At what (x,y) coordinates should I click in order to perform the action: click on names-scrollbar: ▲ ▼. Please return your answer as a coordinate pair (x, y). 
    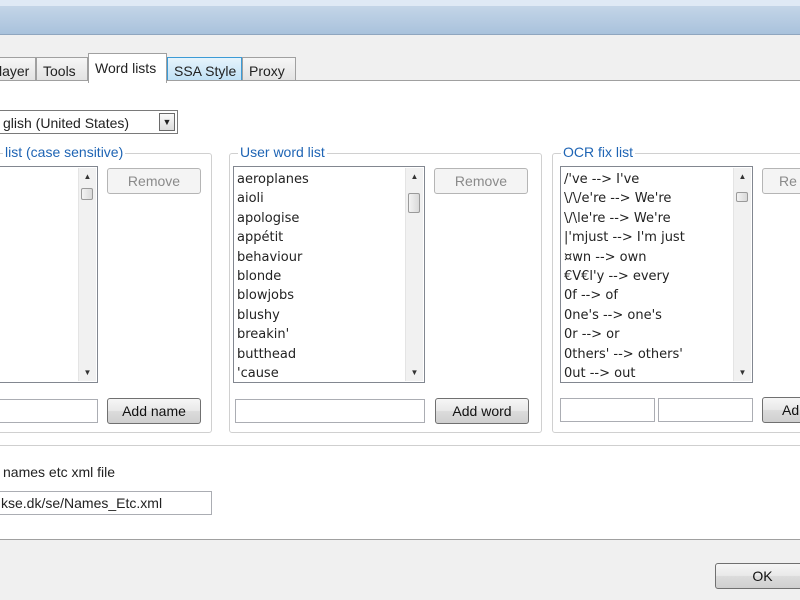
    Looking at the image, I should click on (87, 274).